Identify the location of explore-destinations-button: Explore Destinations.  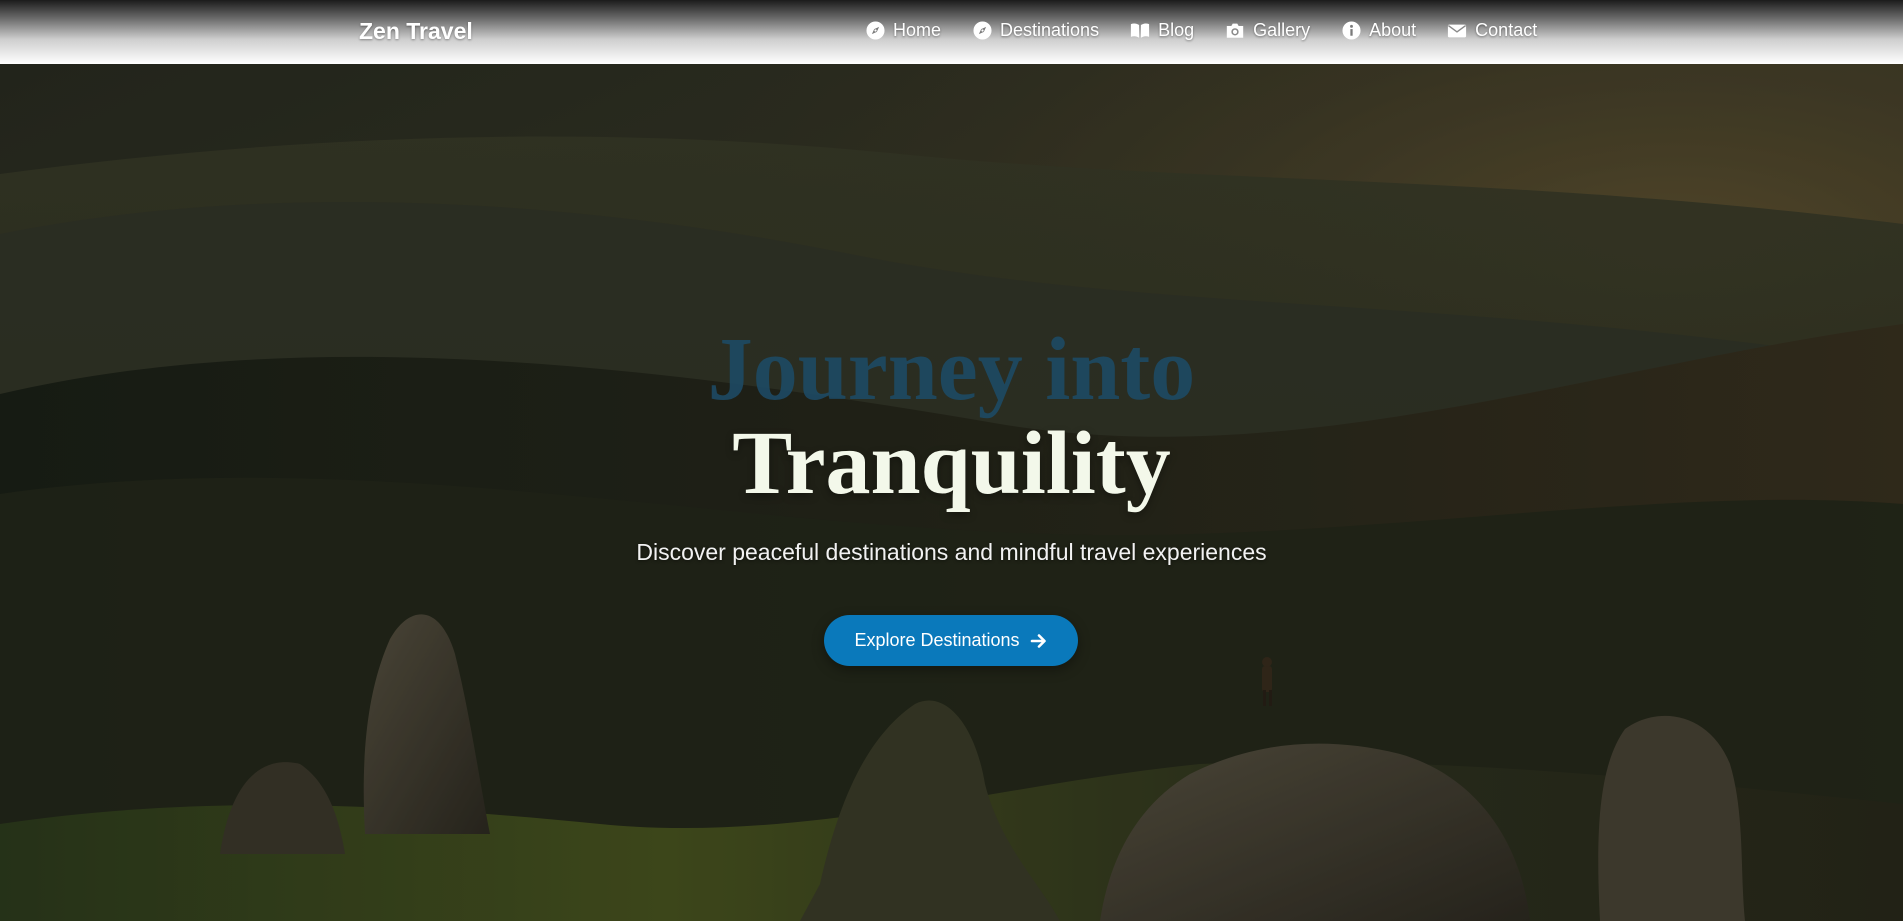
(951, 640).